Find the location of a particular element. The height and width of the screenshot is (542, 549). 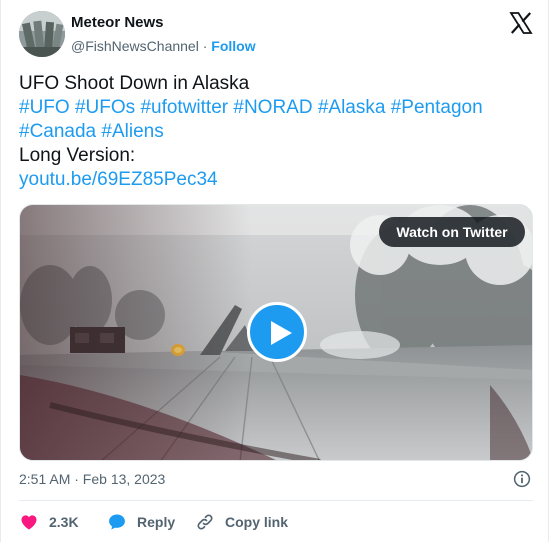

external-link: youtu.be/69EZ85Pec34 is located at coordinates (276, 180).